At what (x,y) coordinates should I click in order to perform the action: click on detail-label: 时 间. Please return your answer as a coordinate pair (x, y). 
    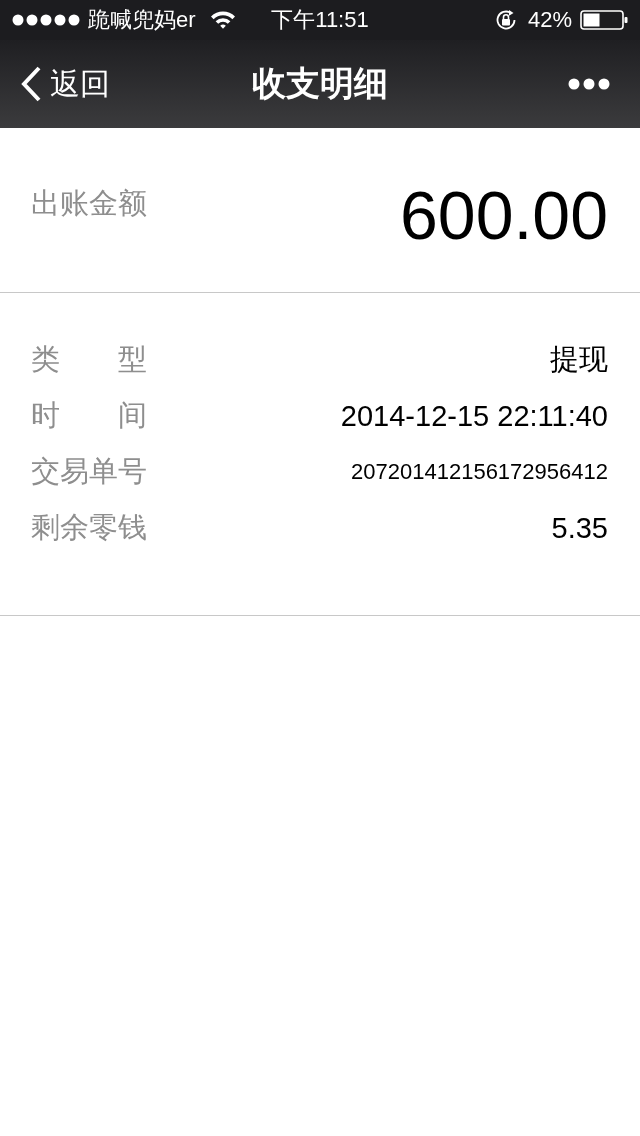
    Looking at the image, I should click on (89, 415).